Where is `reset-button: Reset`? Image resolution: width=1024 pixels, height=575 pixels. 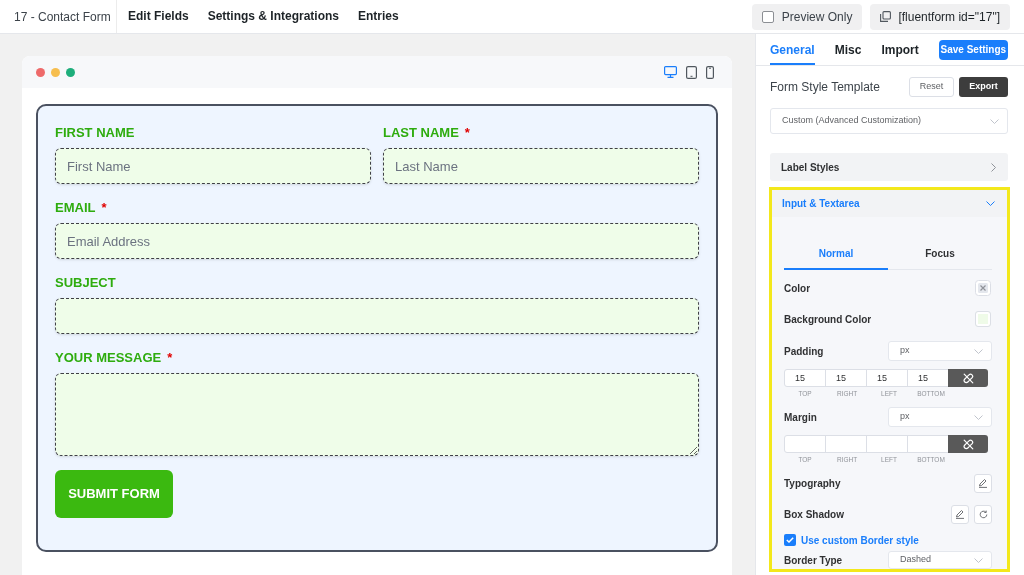 reset-button: Reset is located at coordinates (931, 87).